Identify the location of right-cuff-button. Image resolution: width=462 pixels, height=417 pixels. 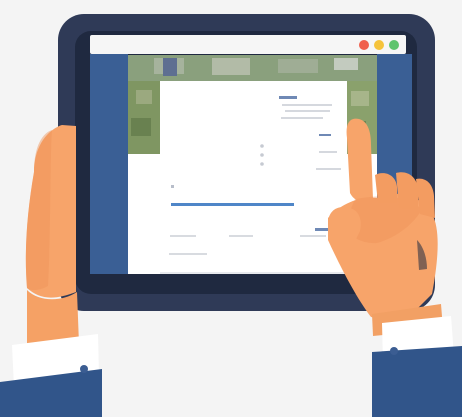
(394, 351).